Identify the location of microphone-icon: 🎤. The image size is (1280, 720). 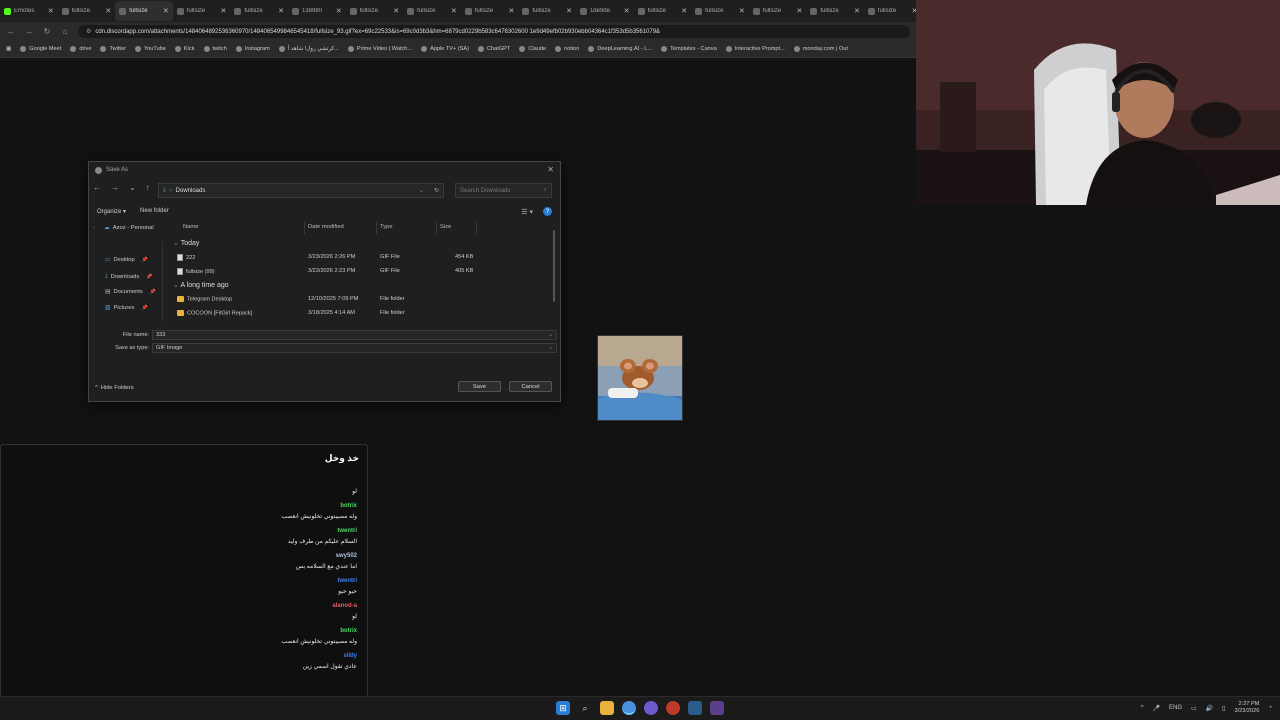
(1156, 708).